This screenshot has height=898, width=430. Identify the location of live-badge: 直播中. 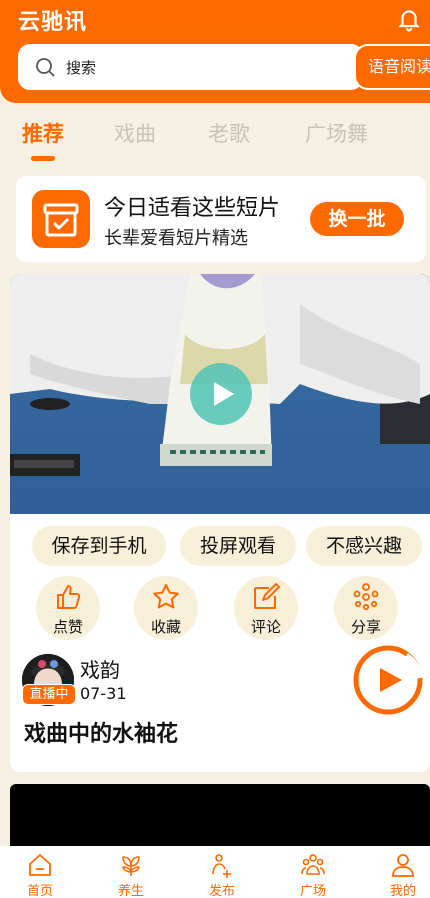
(49, 694).